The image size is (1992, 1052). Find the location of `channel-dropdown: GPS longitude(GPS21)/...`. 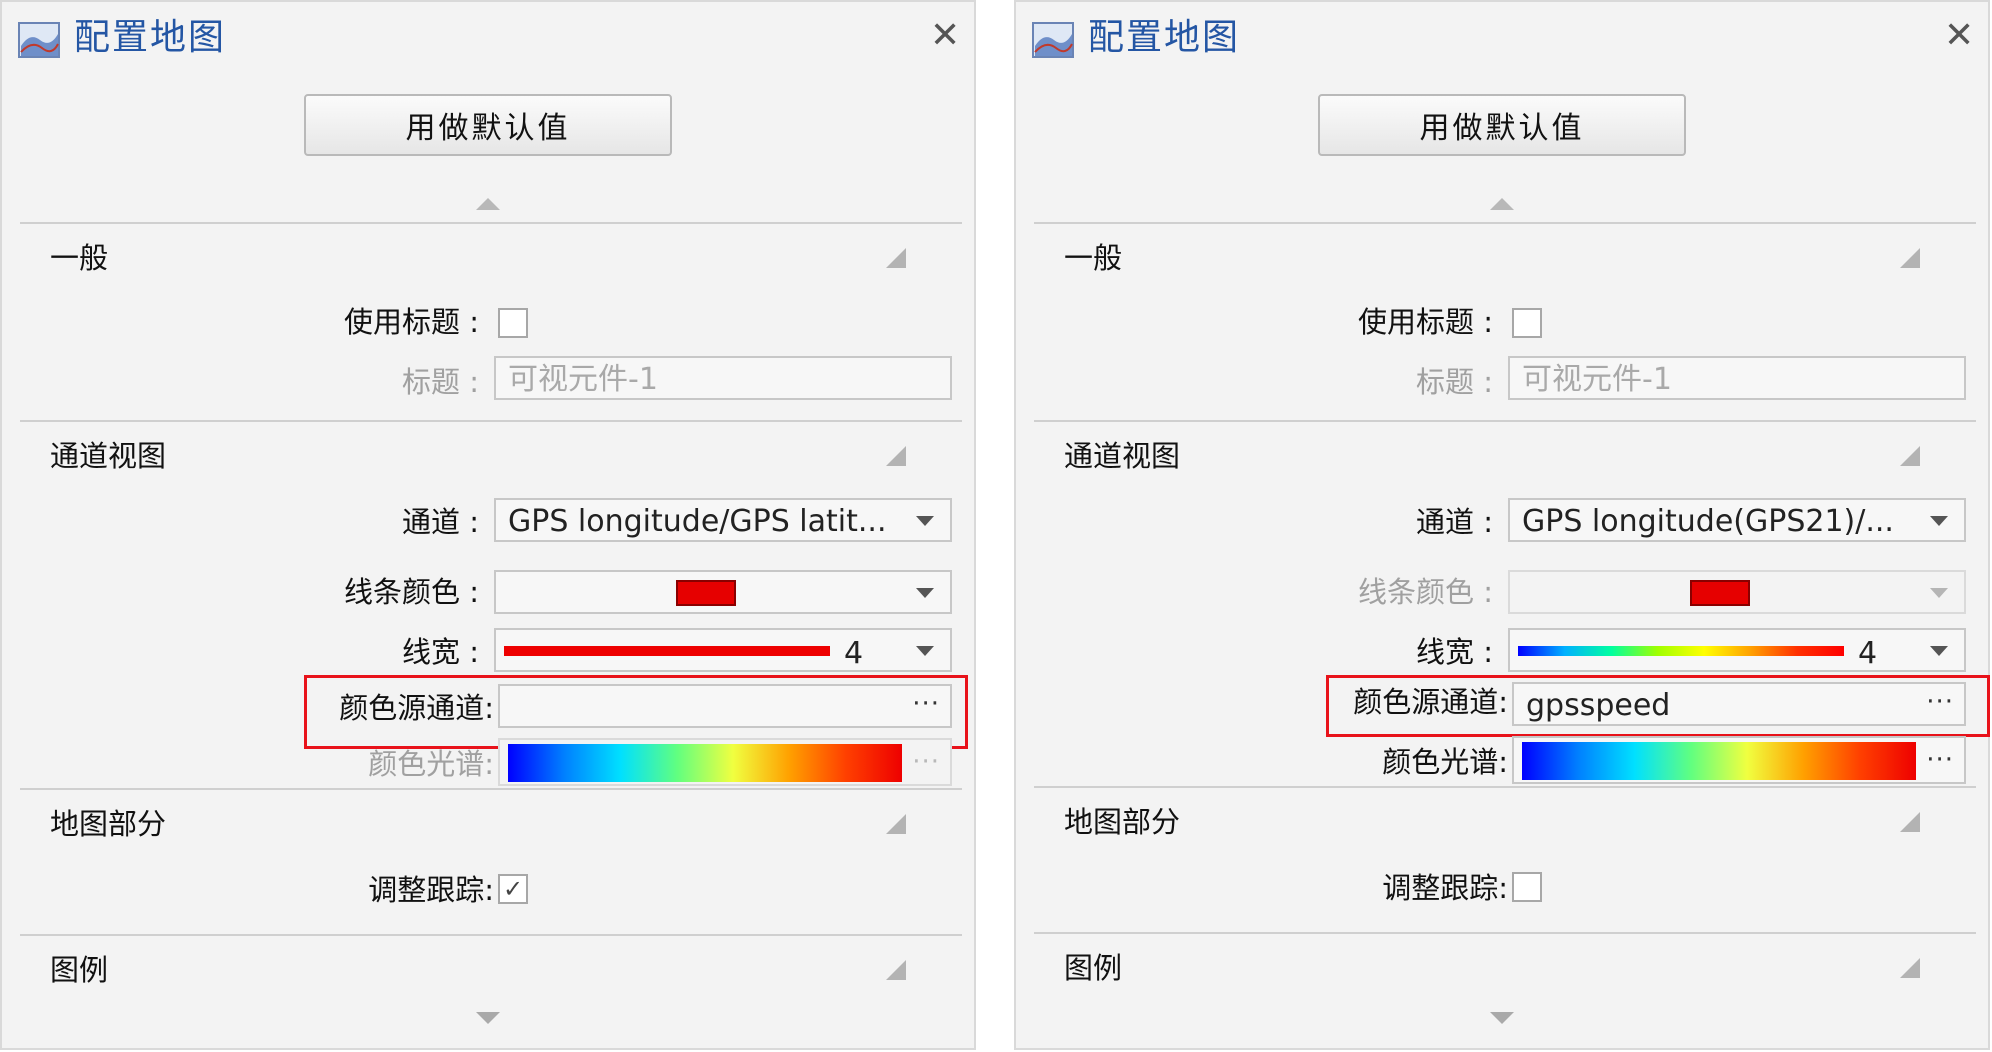

channel-dropdown: GPS longitude(GPS21)/... is located at coordinates (1737, 520).